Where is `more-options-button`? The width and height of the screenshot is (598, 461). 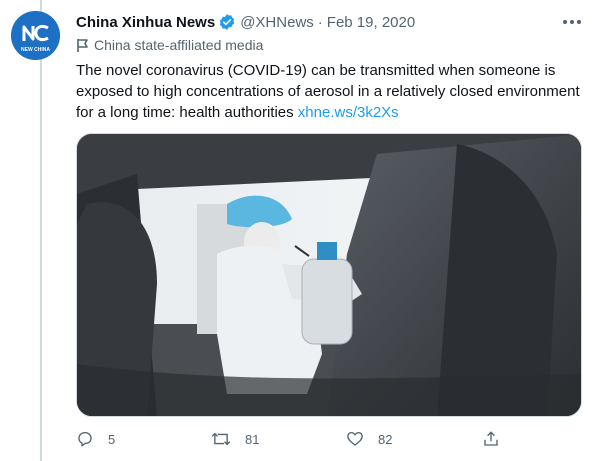
more-options-button is located at coordinates (572, 22).